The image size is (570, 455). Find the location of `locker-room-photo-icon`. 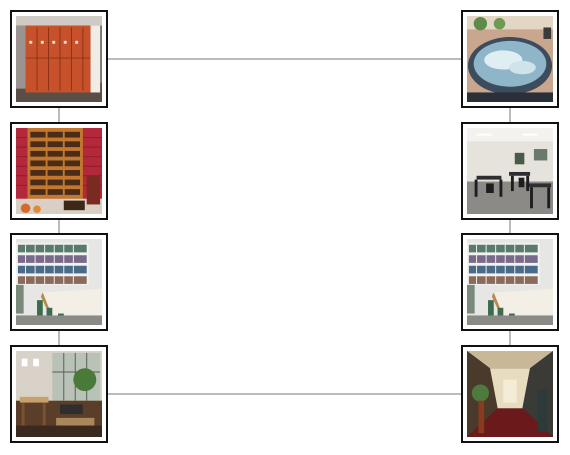

locker-room-photo-icon is located at coordinates (59, 59).